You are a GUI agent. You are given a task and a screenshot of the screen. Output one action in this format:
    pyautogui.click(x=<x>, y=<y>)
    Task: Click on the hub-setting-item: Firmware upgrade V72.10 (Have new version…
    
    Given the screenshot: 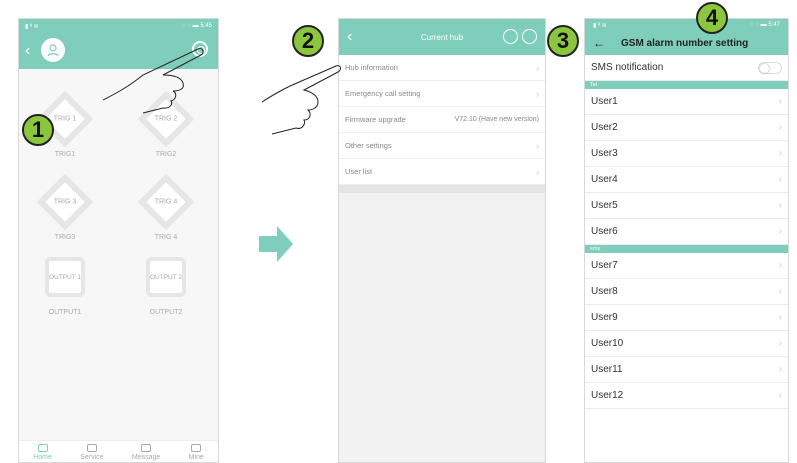 What is the action you would take?
    pyautogui.click(x=442, y=120)
    